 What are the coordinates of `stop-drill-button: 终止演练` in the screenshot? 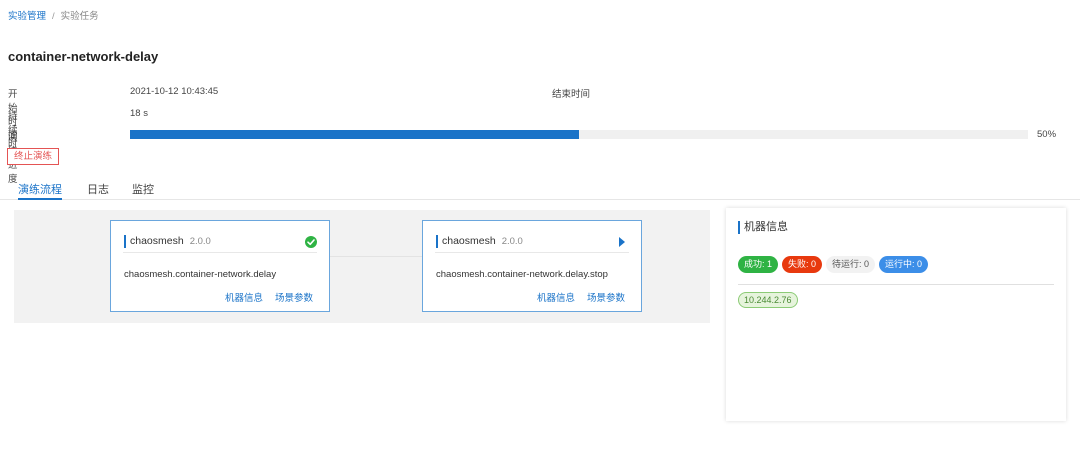 It's located at (33, 156).